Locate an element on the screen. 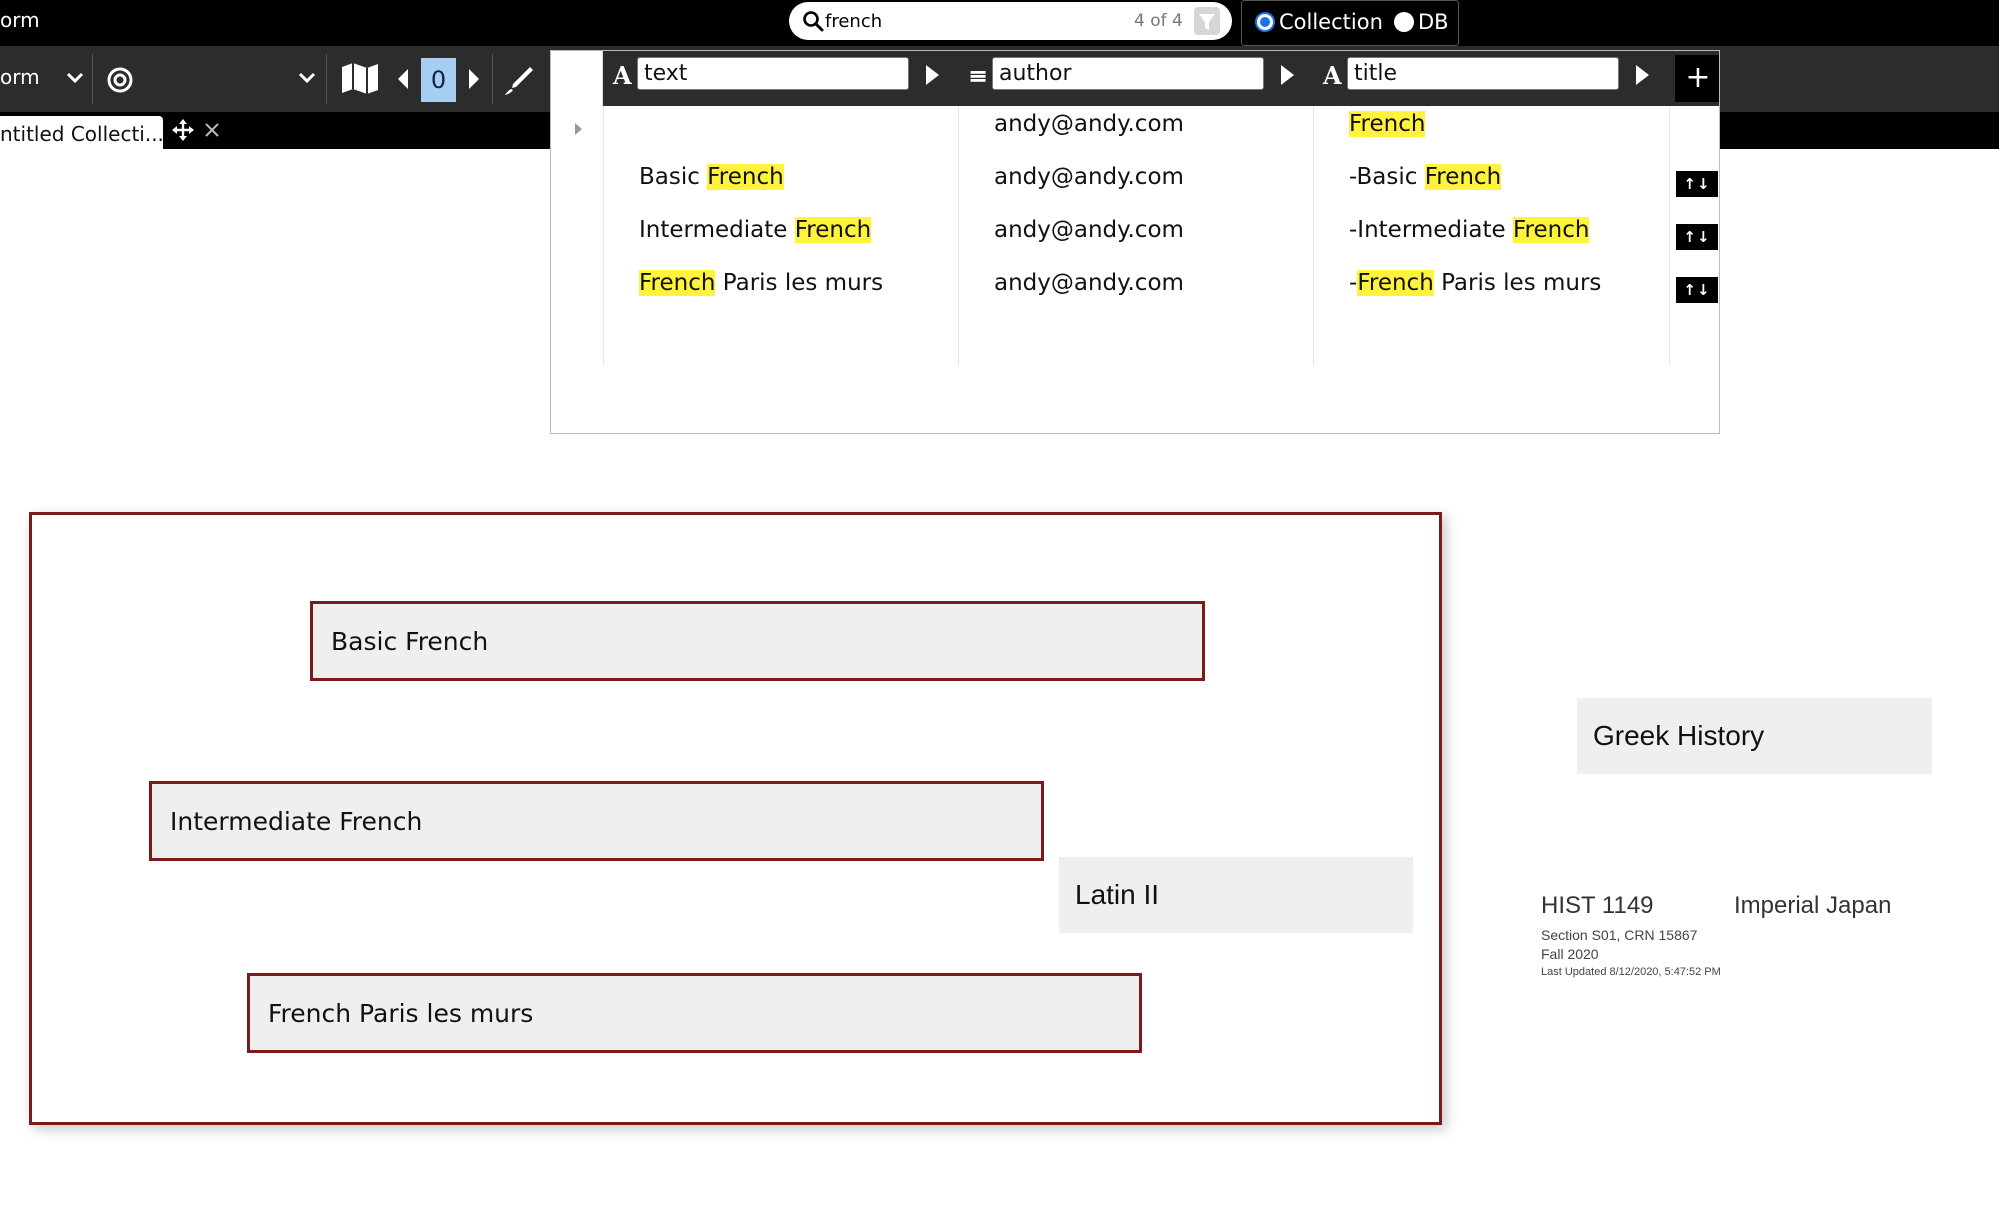 The width and height of the screenshot is (1999, 1224). table-cell-text: French Paris les murs is located at coordinates (761, 283).